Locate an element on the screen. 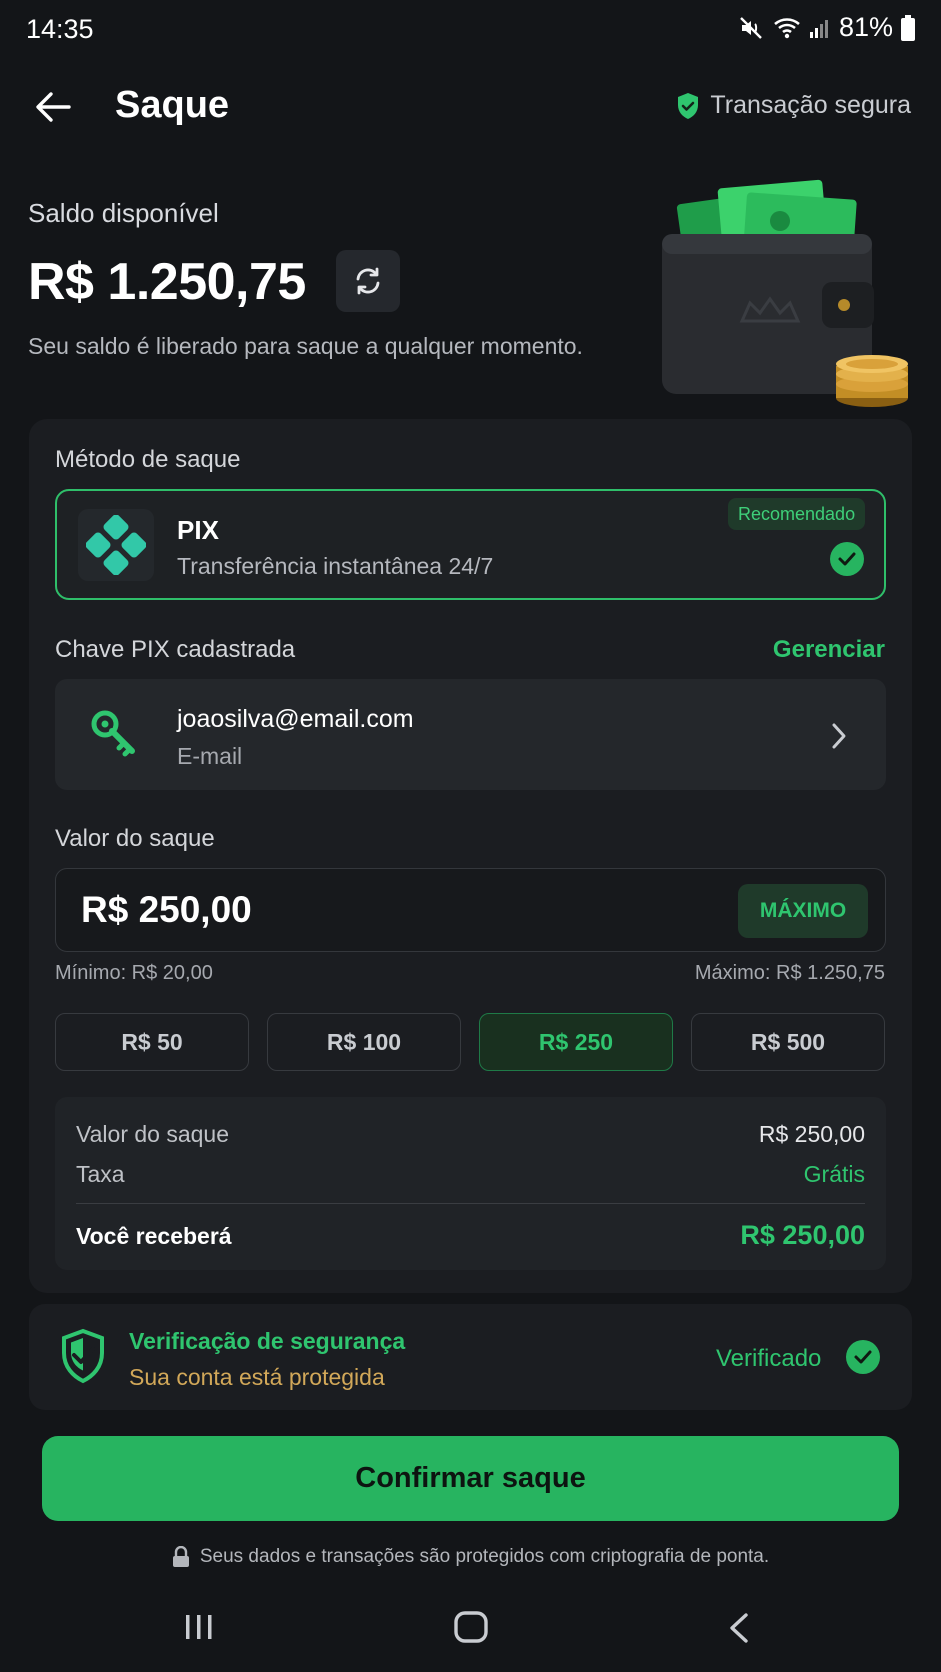 The height and width of the screenshot is (1672, 941). secure-transaction-tag: Transação segura is located at coordinates (793, 105).